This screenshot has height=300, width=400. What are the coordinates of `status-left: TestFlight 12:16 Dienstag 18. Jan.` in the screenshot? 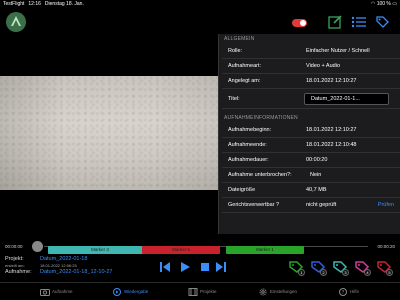 It's located at (43, 4).